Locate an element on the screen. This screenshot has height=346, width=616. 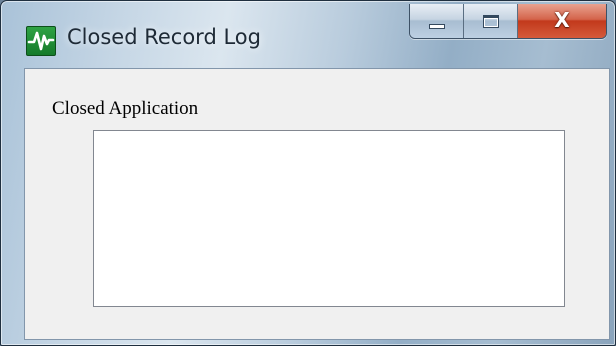
closed-application-label: Closed Application is located at coordinates (125, 108).